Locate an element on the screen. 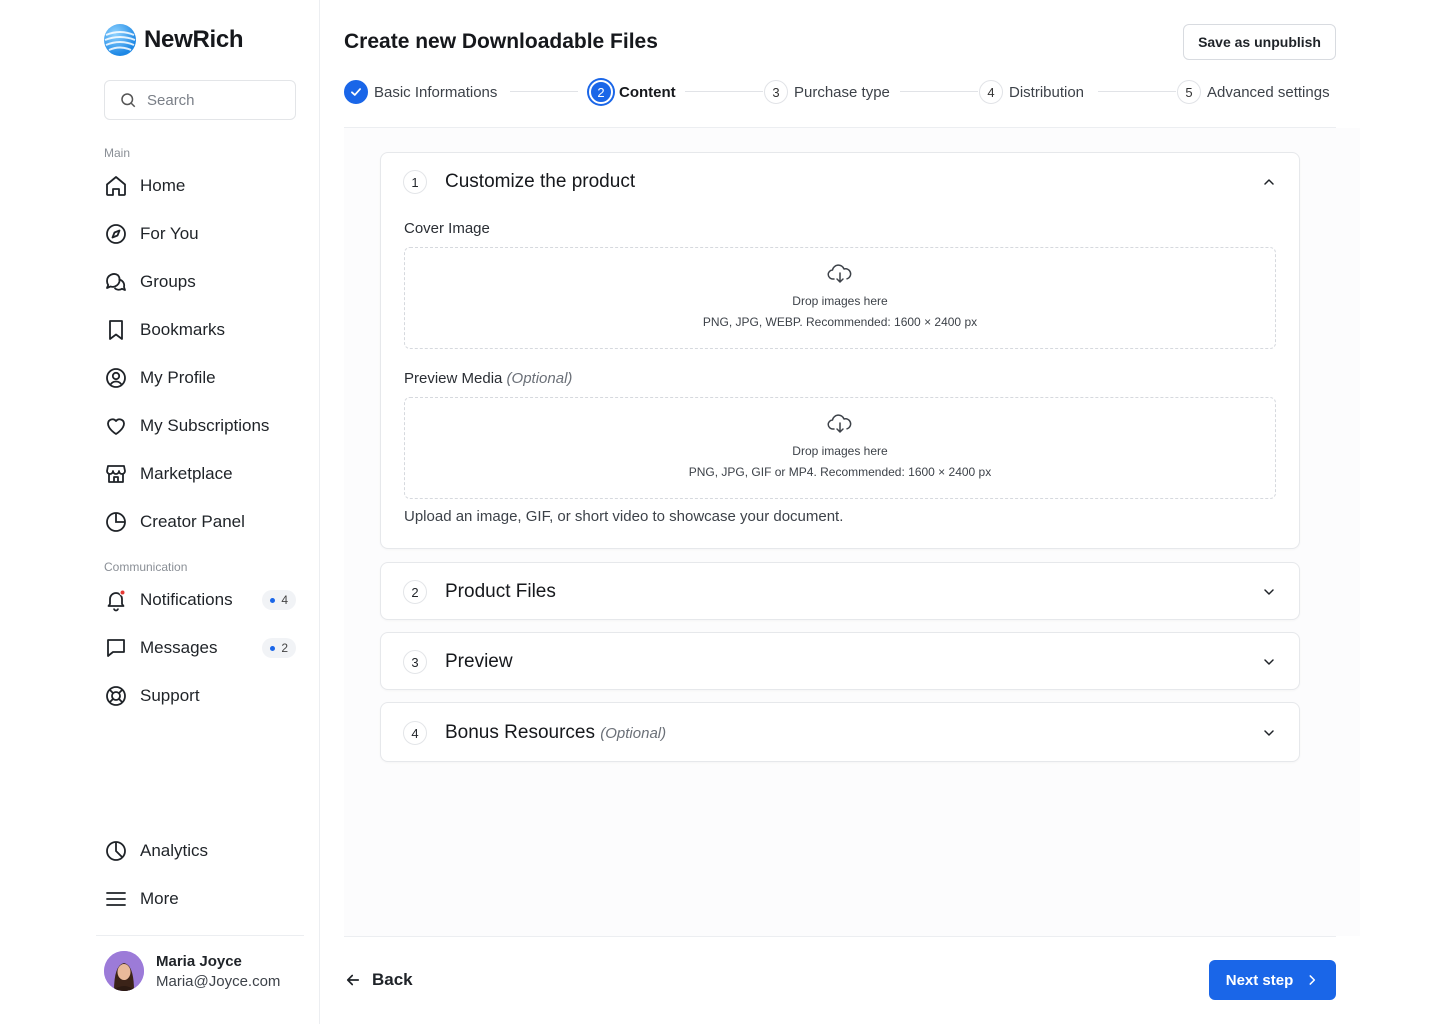 The image size is (1440, 1024). section-bonus-resources: 4 Bonus Resources (Optional) is located at coordinates (840, 732).